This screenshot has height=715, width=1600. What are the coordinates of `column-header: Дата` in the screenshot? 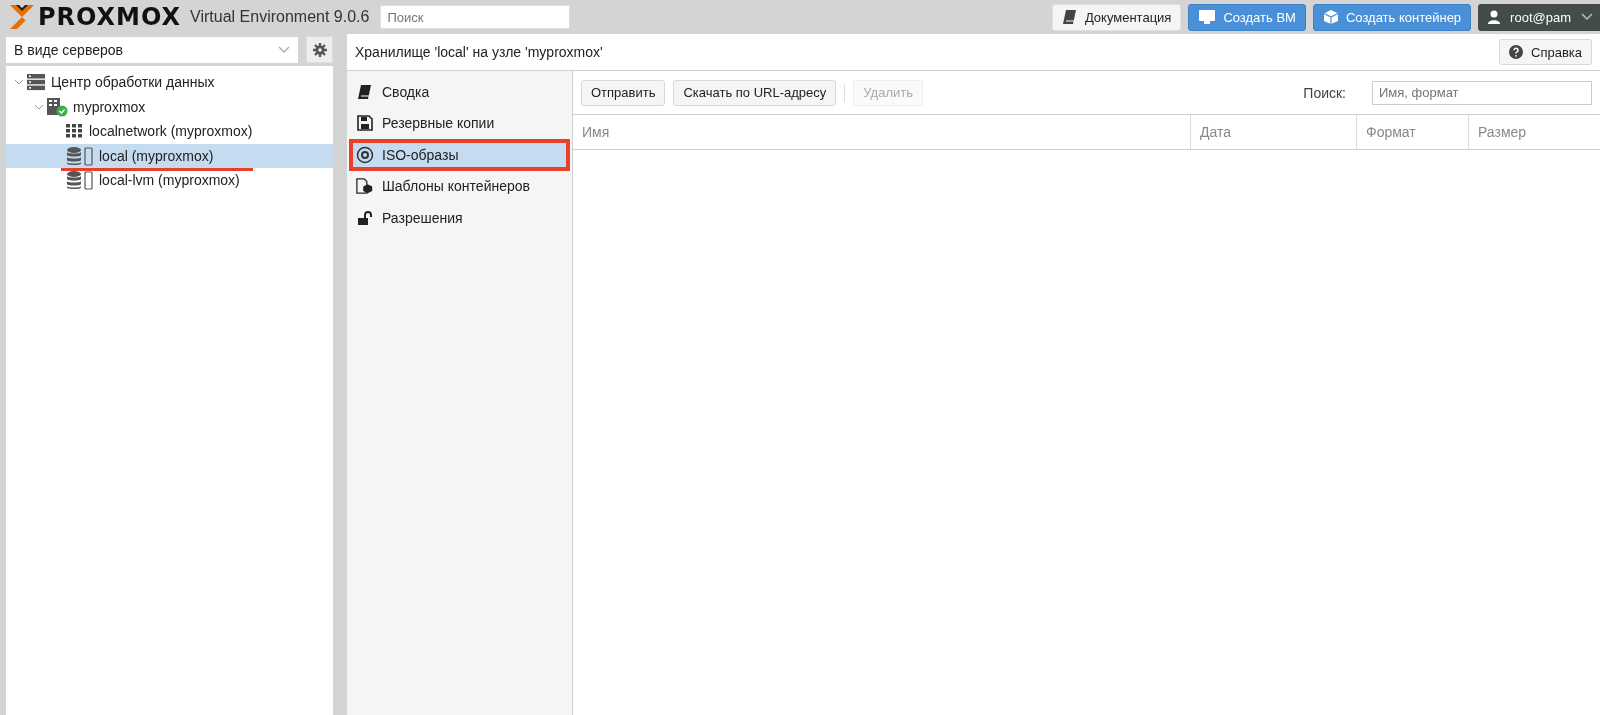 It's located at (1274, 132).